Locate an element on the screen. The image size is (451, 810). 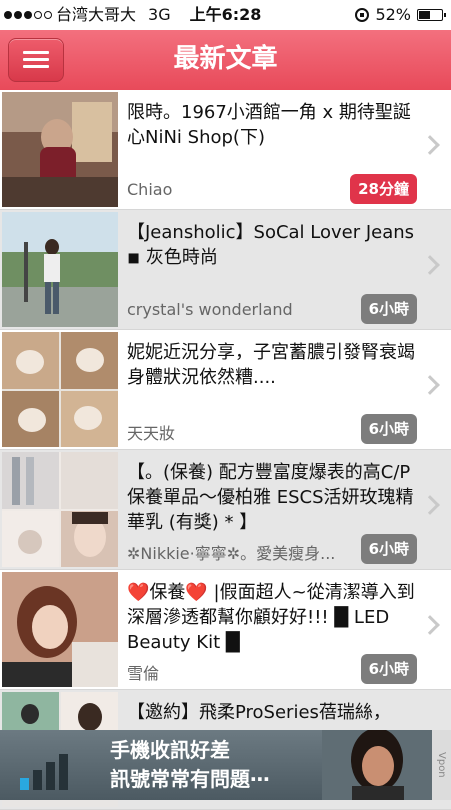
ad-banner: 手機收訊好差 訊號常常有問題⋯ Vpon is located at coordinates (225, 765).